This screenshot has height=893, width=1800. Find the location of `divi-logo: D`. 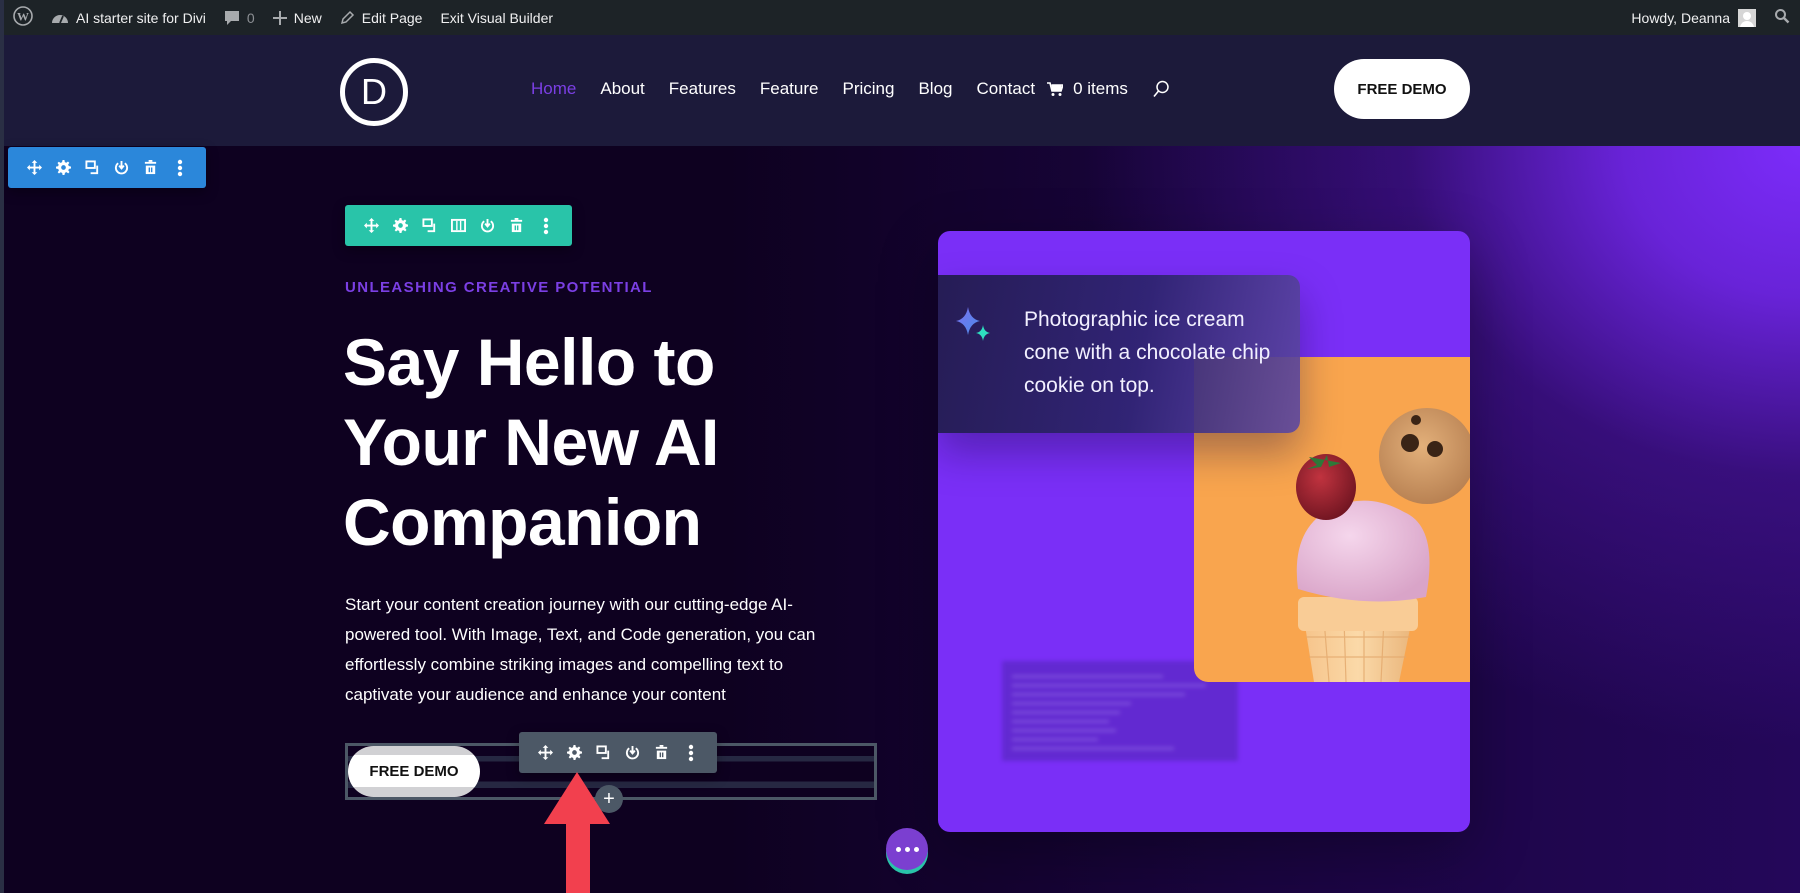

divi-logo: D is located at coordinates (374, 92).